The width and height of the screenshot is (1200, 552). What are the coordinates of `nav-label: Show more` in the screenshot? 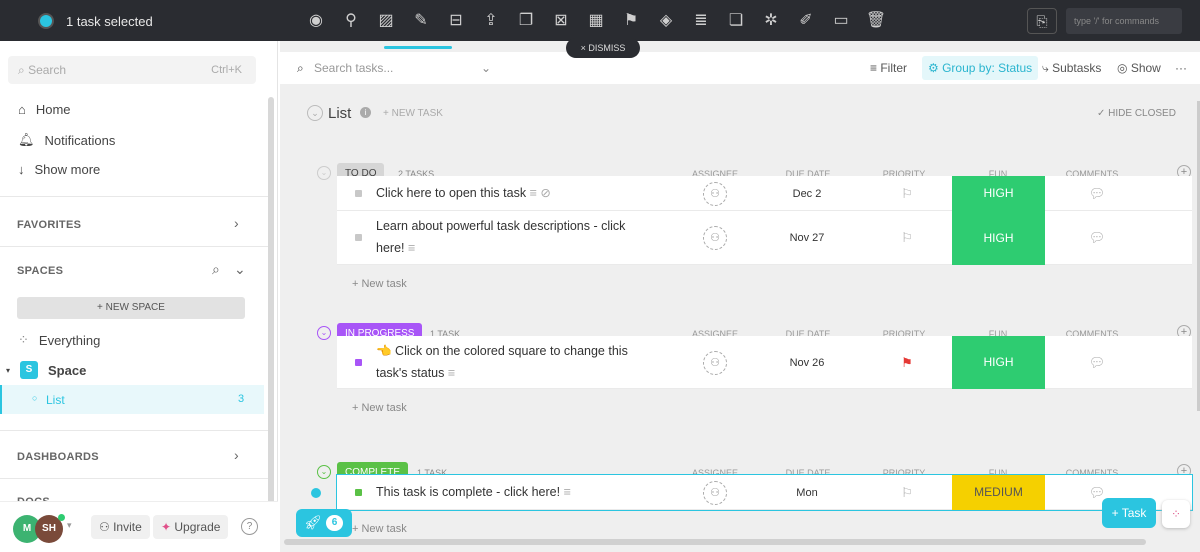 It's located at (67, 169).